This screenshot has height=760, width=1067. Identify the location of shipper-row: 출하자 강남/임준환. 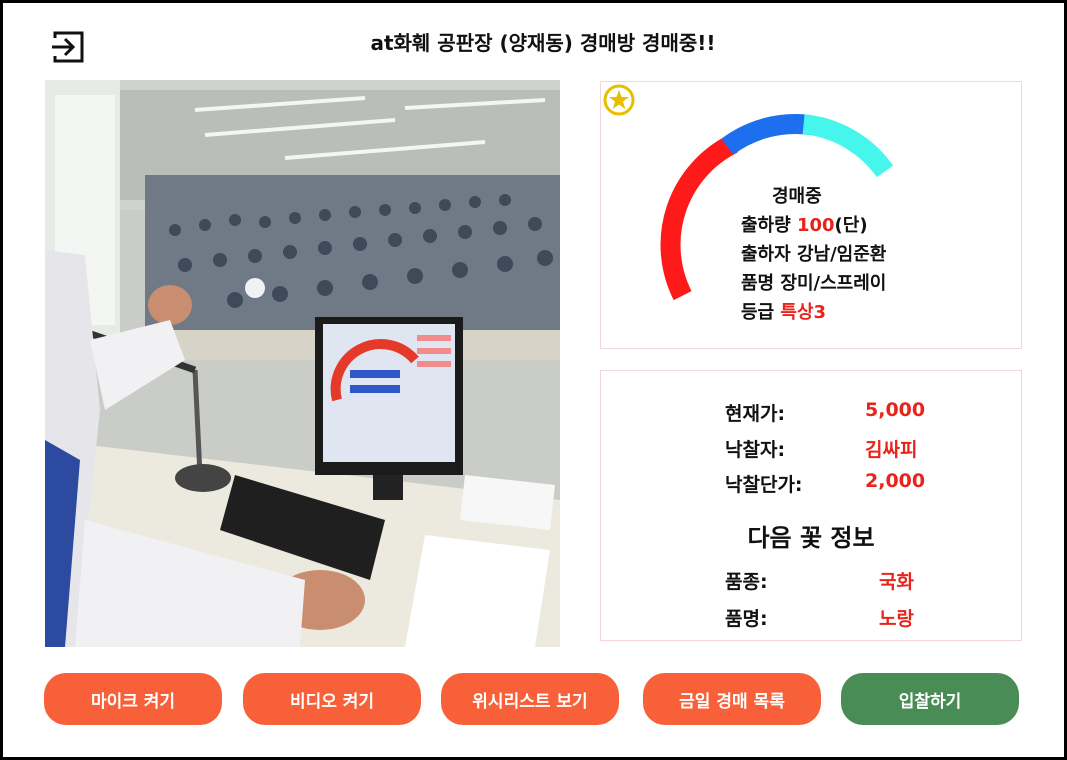
(861, 254).